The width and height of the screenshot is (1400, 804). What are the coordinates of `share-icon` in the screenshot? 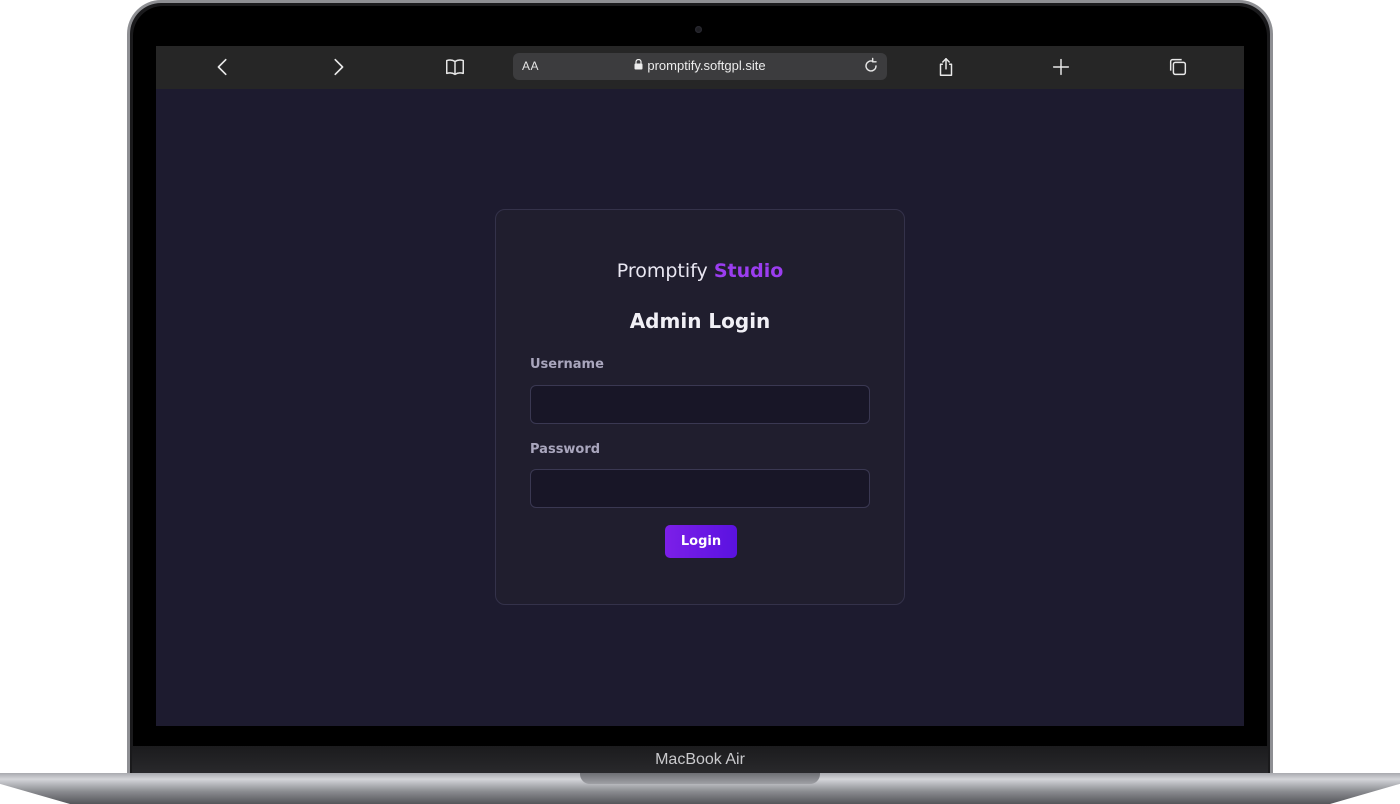 It's located at (946, 67).